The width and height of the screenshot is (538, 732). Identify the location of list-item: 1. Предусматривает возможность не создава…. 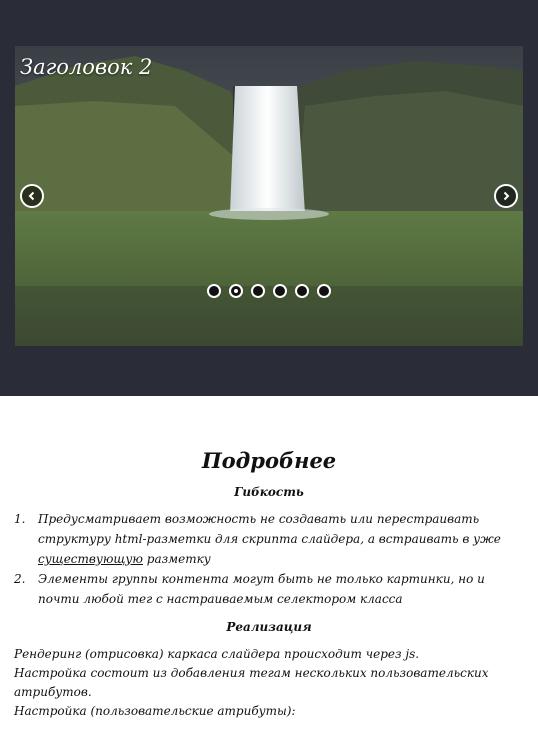
(269, 539).